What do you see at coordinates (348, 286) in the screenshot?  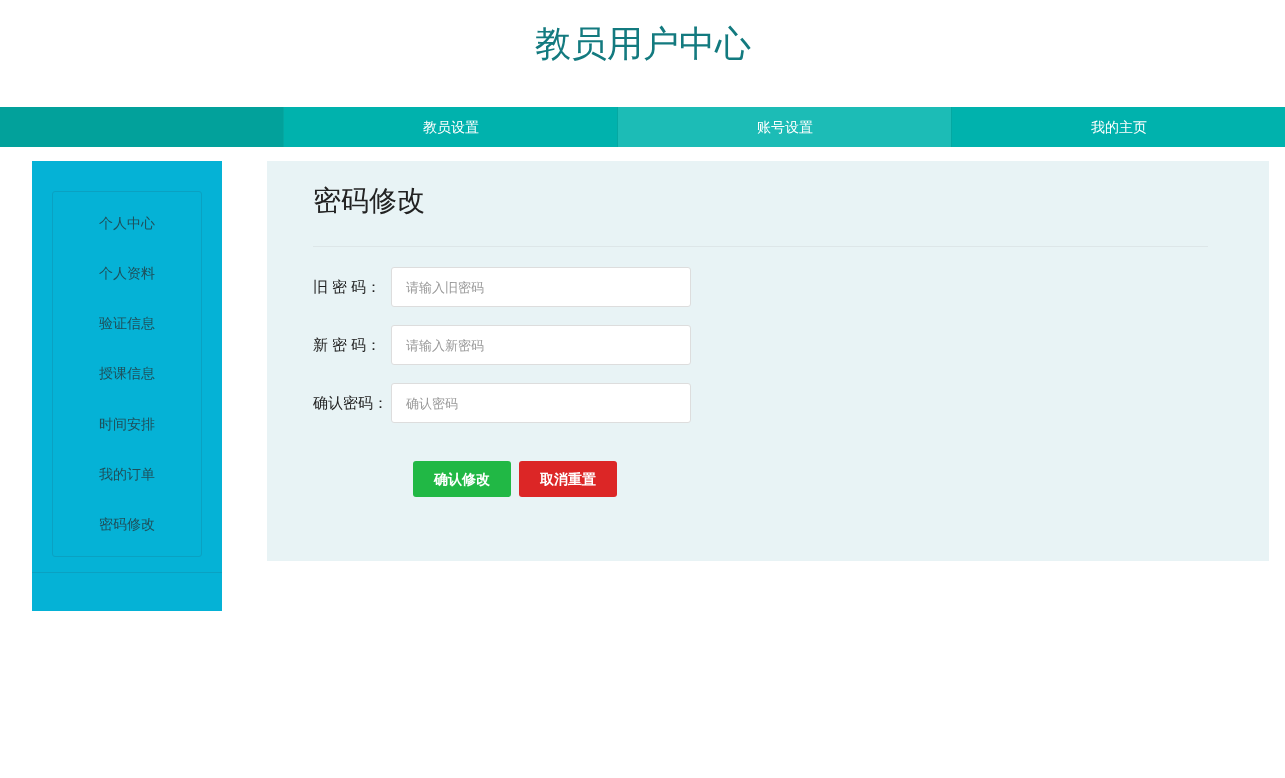 I see `field-label: 旧 密 码：` at bounding box center [348, 286].